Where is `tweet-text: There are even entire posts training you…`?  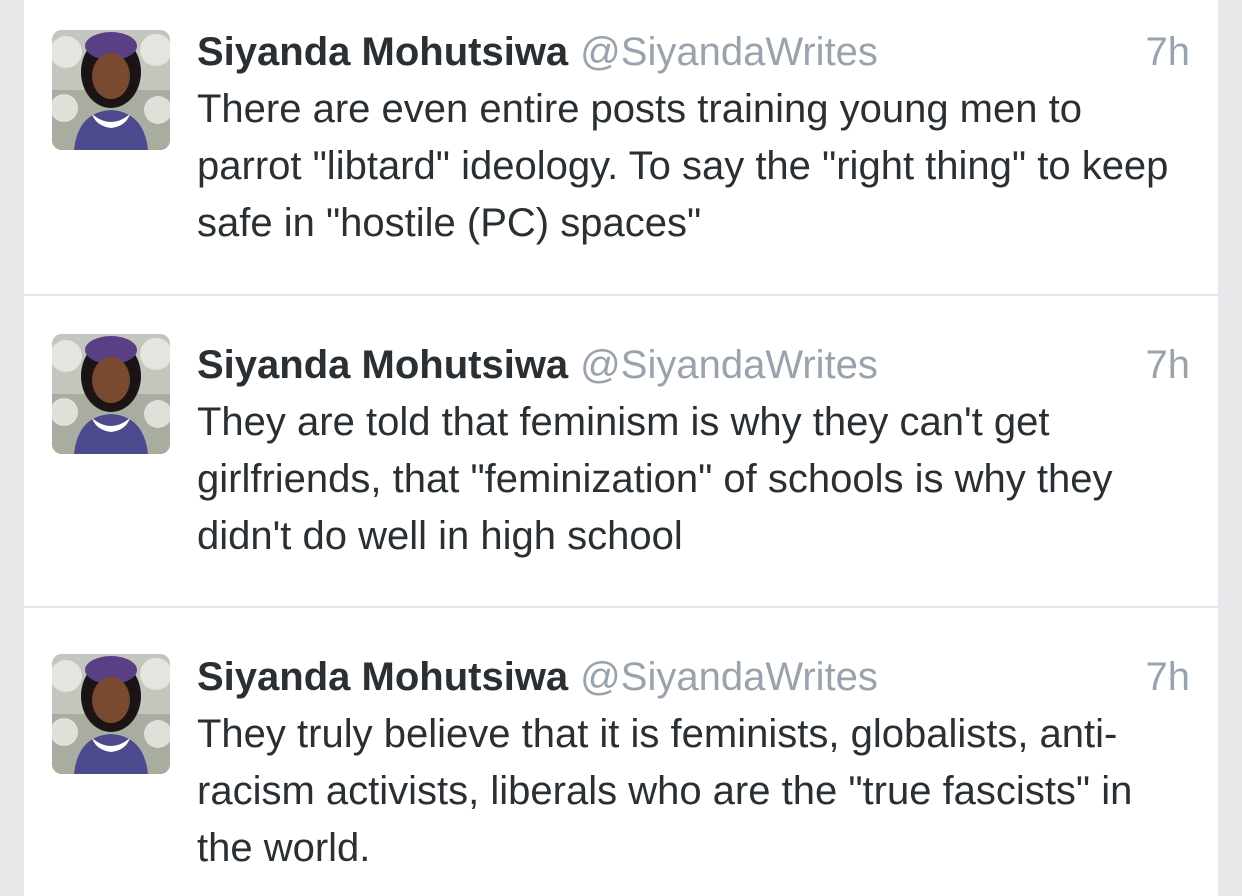 tweet-text: There are even entire posts training you… is located at coordinates (683, 166).